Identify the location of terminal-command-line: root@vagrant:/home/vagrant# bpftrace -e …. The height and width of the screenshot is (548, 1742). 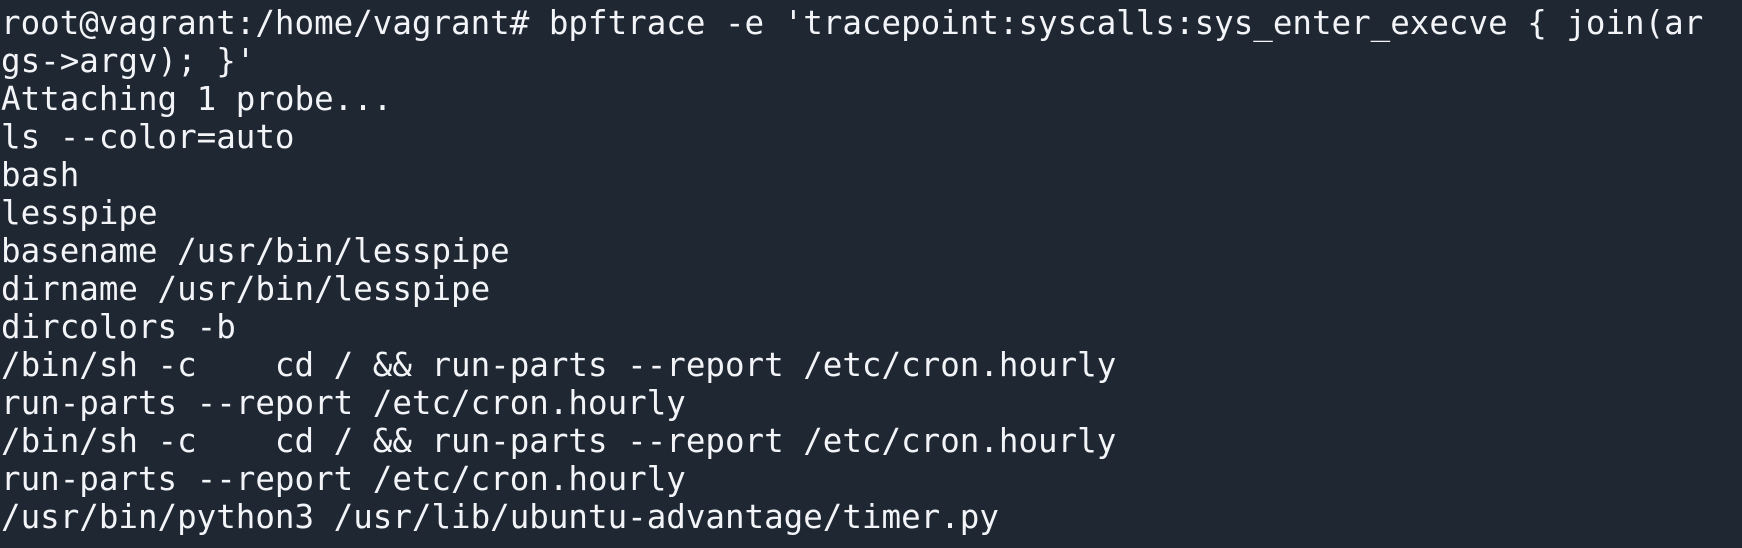
(852, 23).